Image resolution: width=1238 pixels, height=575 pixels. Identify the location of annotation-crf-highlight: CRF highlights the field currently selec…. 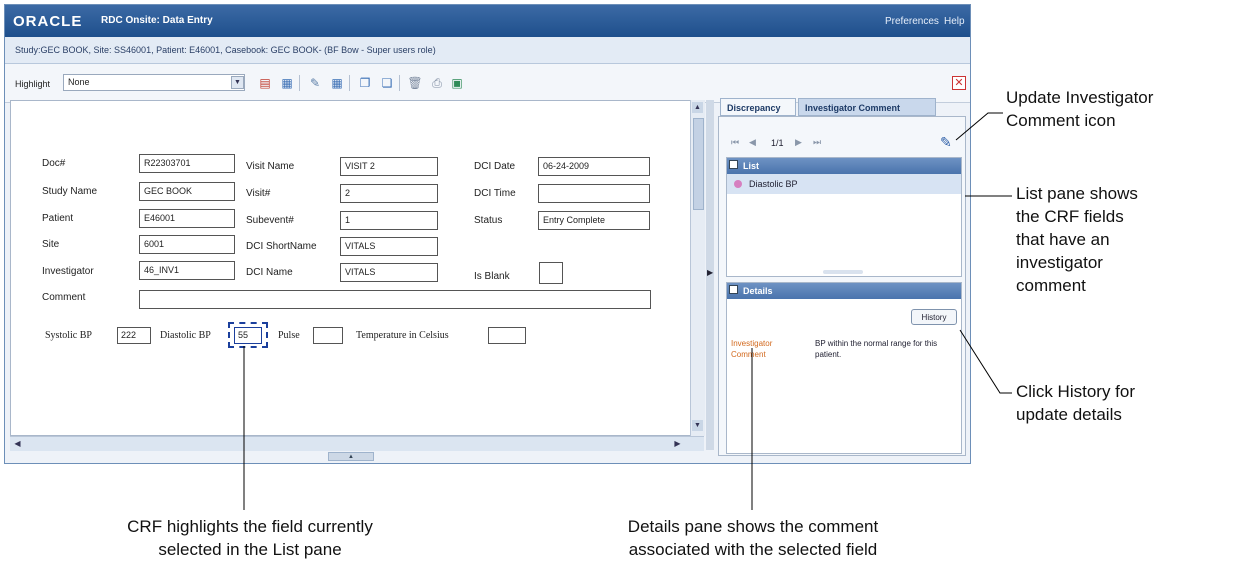
(250, 538).